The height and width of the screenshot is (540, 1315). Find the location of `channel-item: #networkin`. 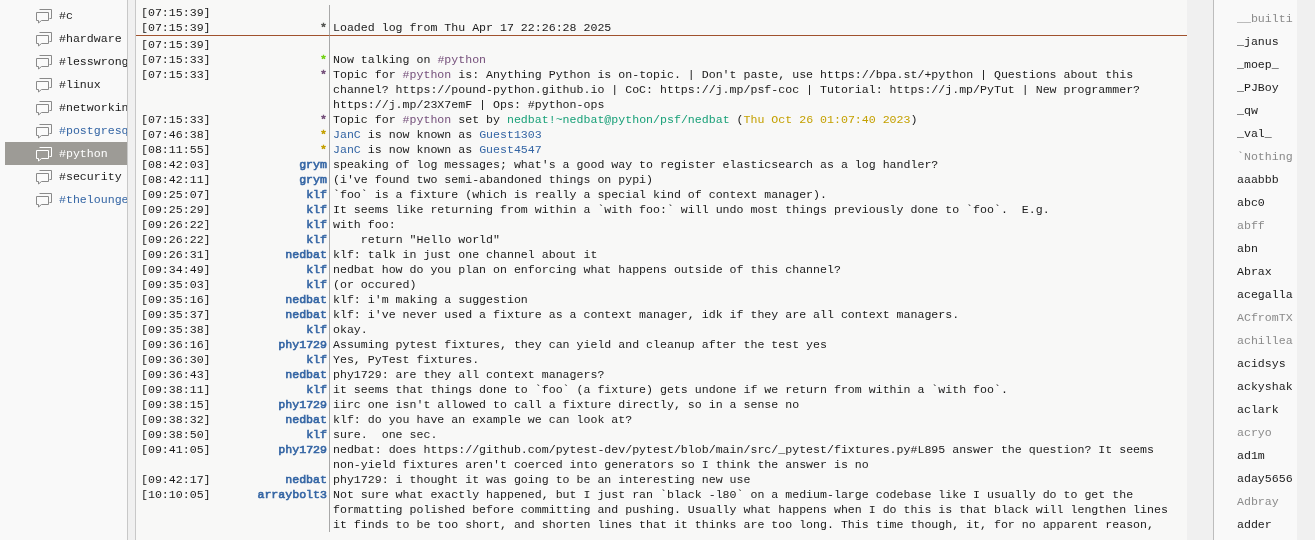

channel-item: #networkin is located at coordinates (66, 107).